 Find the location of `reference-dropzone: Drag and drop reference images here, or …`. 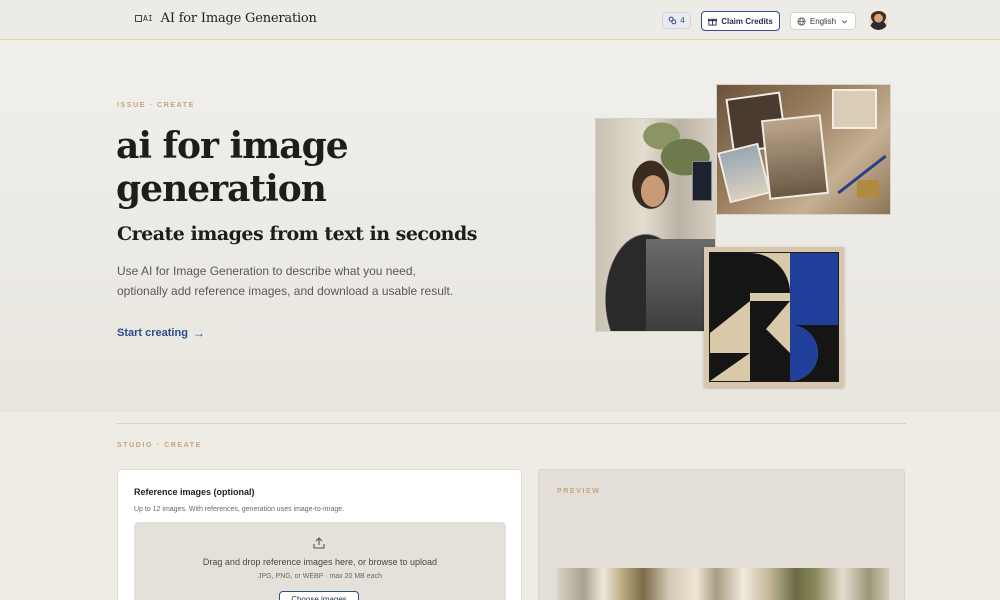

reference-dropzone: Drag and drop reference images here, or … is located at coordinates (320, 561).